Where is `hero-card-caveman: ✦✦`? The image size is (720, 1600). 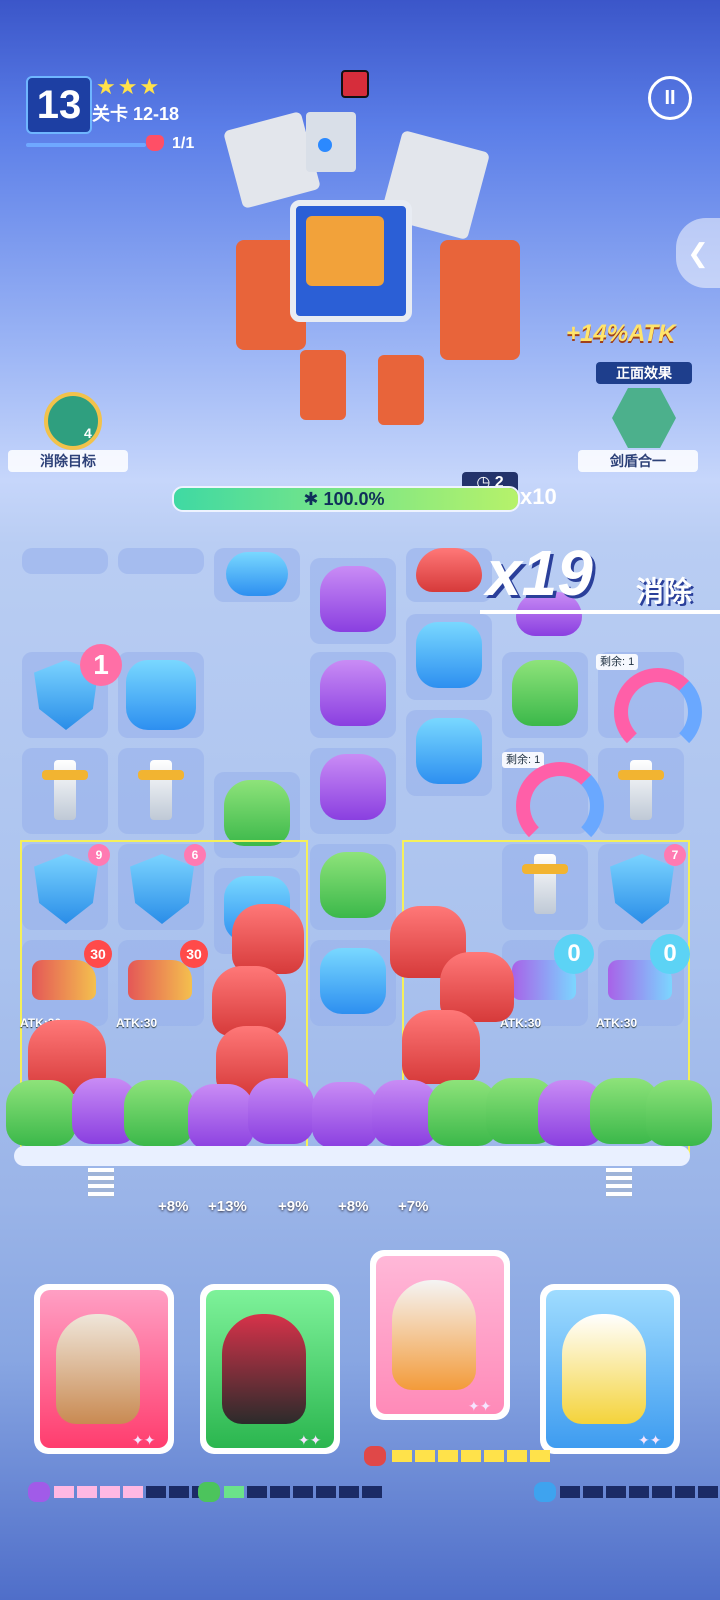 hero-card-caveman: ✦✦ is located at coordinates (104, 1369).